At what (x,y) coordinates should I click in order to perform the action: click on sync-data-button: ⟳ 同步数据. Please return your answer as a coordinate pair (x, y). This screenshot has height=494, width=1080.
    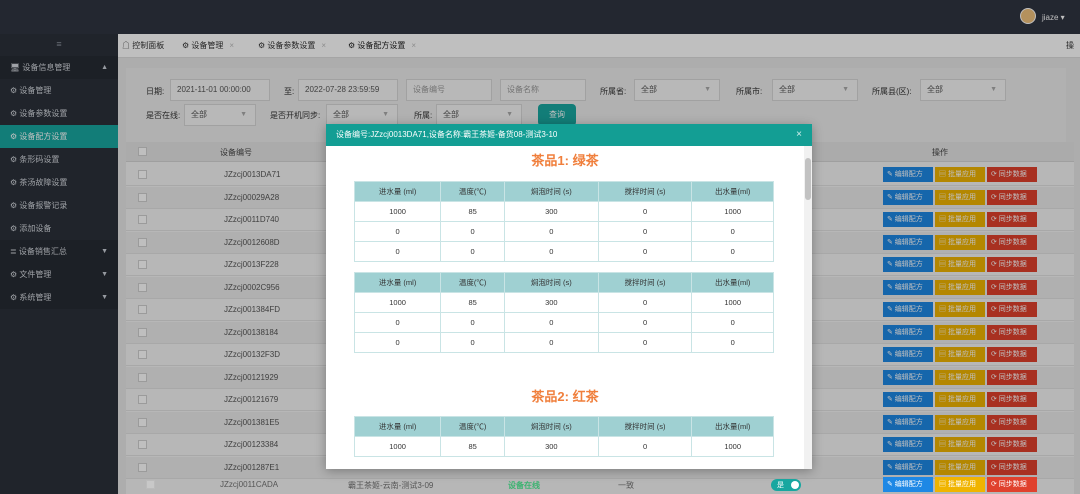
    Looking at the image, I should click on (1012, 484).